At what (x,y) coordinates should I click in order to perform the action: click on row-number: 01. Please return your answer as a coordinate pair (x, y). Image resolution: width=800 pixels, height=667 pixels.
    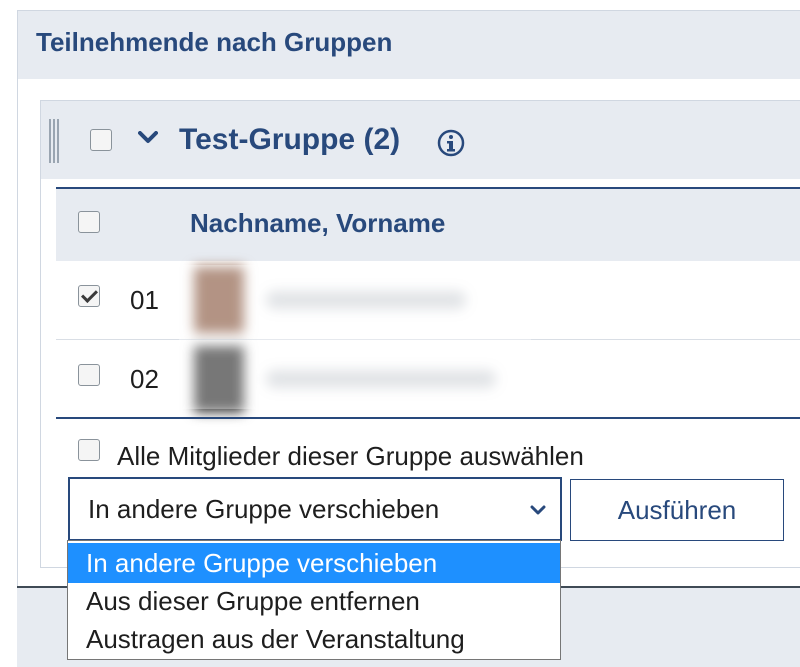
    Looking at the image, I should click on (144, 300).